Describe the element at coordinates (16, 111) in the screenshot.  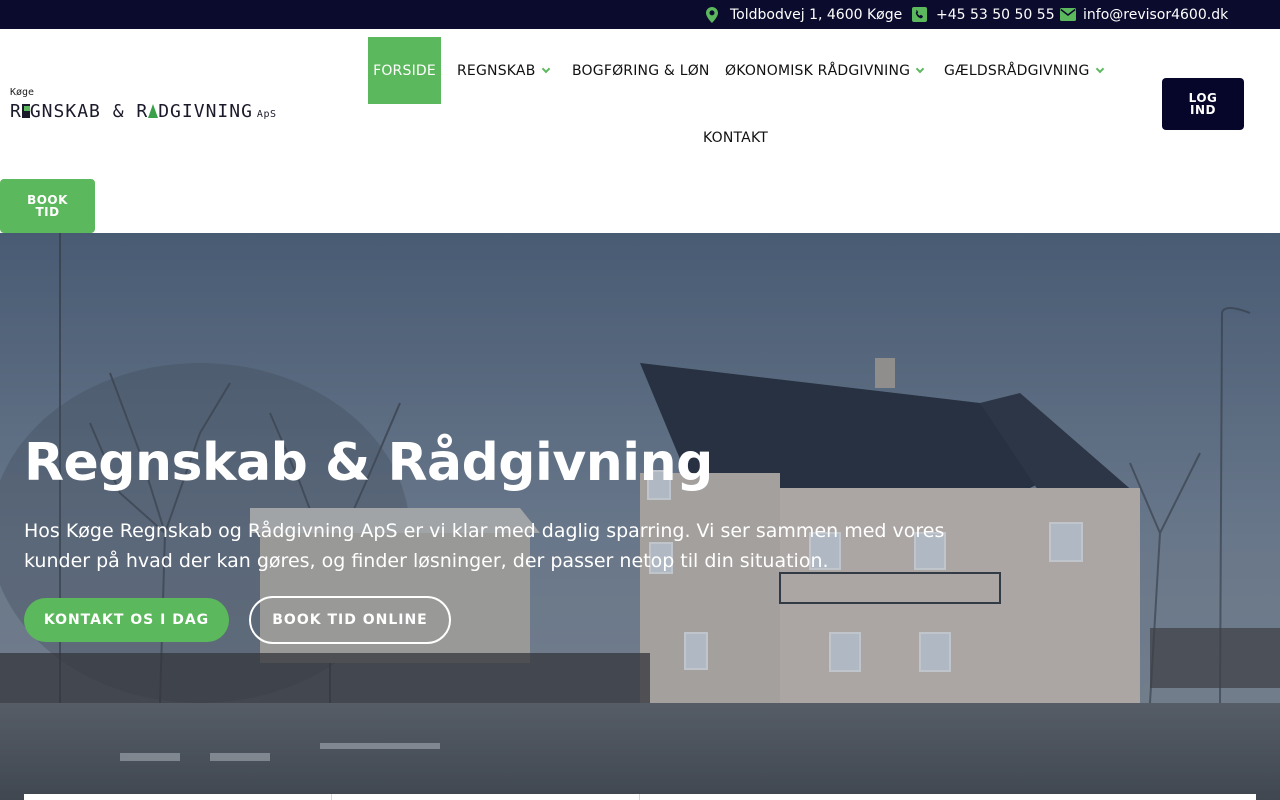
I see `logo-letter: R` at that location.